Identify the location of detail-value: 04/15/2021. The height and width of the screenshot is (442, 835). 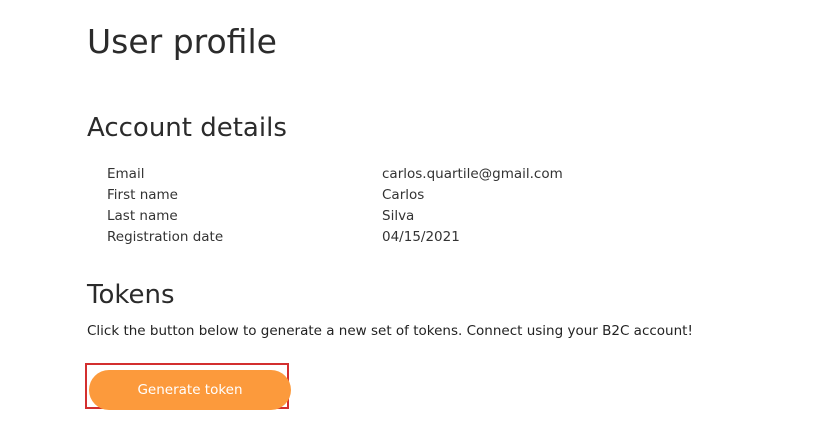
(421, 237).